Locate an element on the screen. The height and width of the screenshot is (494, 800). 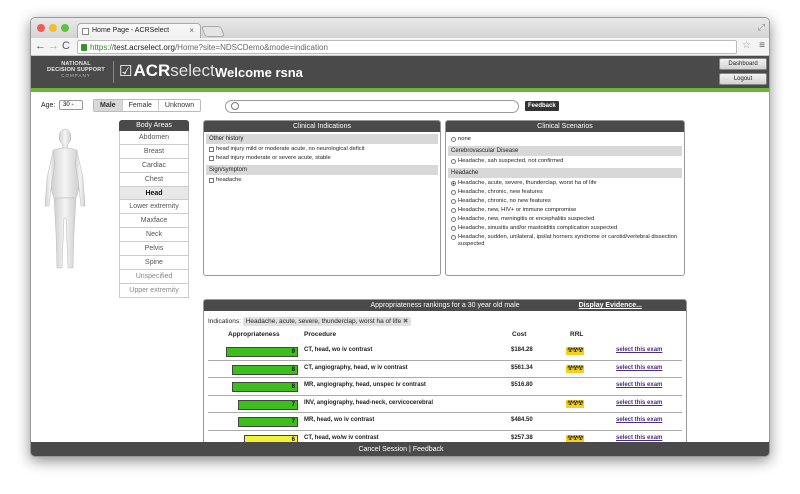
body-area-chest: Chest is located at coordinates (154, 179).